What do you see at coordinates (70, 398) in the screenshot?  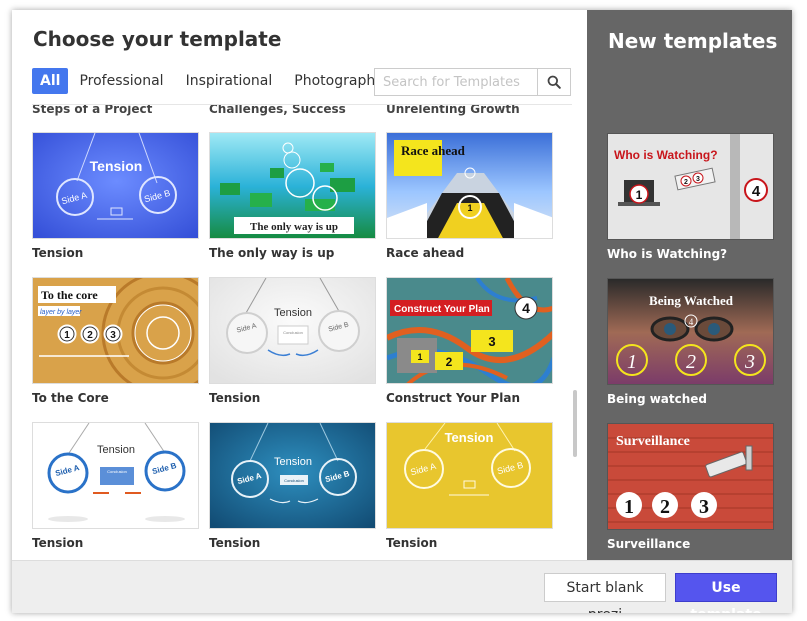 I see `template-label: To the Core` at bounding box center [70, 398].